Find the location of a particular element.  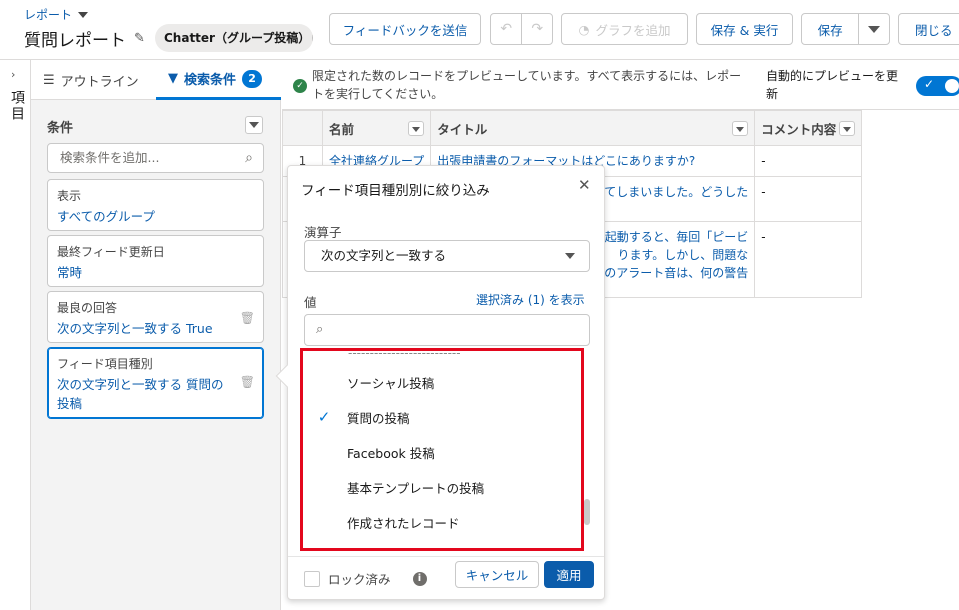

list-item: ソーシャル投稿 is located at coordinates (441, 382).